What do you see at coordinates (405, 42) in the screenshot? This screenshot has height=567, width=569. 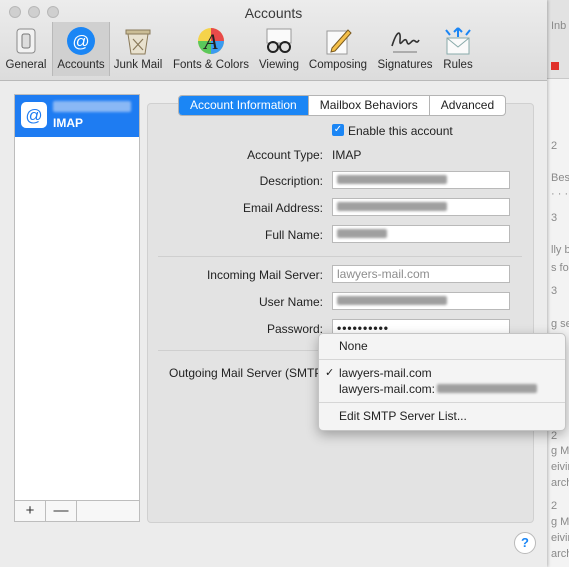 I see `signature-icon` at bounding box center [405, 42].